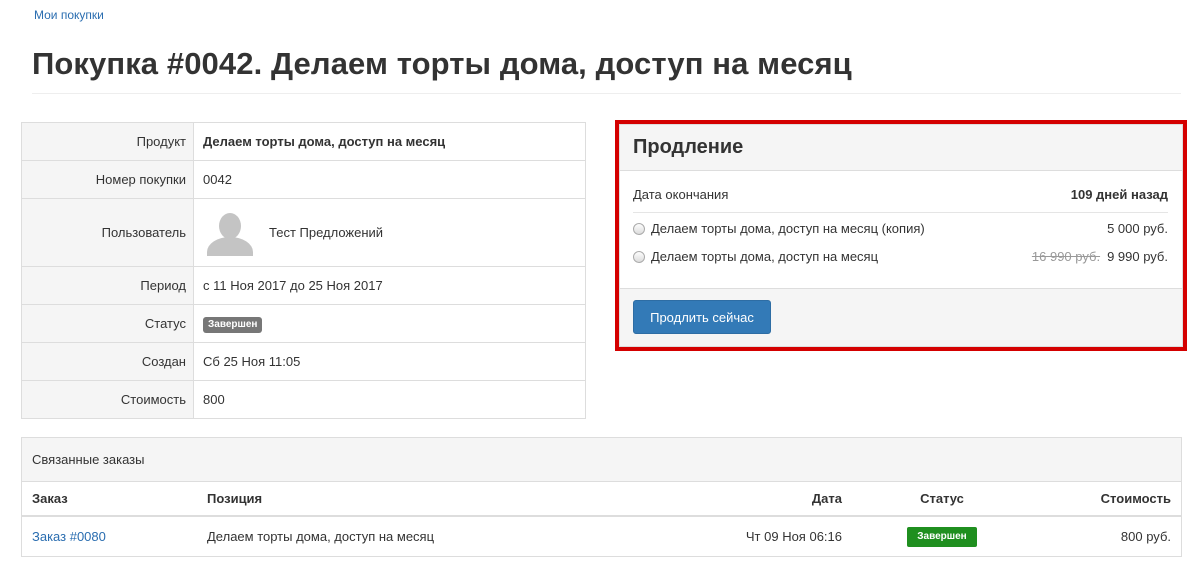 This screenshot has width=1200, height=585. I want to click on renewal-footer: Продлить сейчас, so click(901, 317).